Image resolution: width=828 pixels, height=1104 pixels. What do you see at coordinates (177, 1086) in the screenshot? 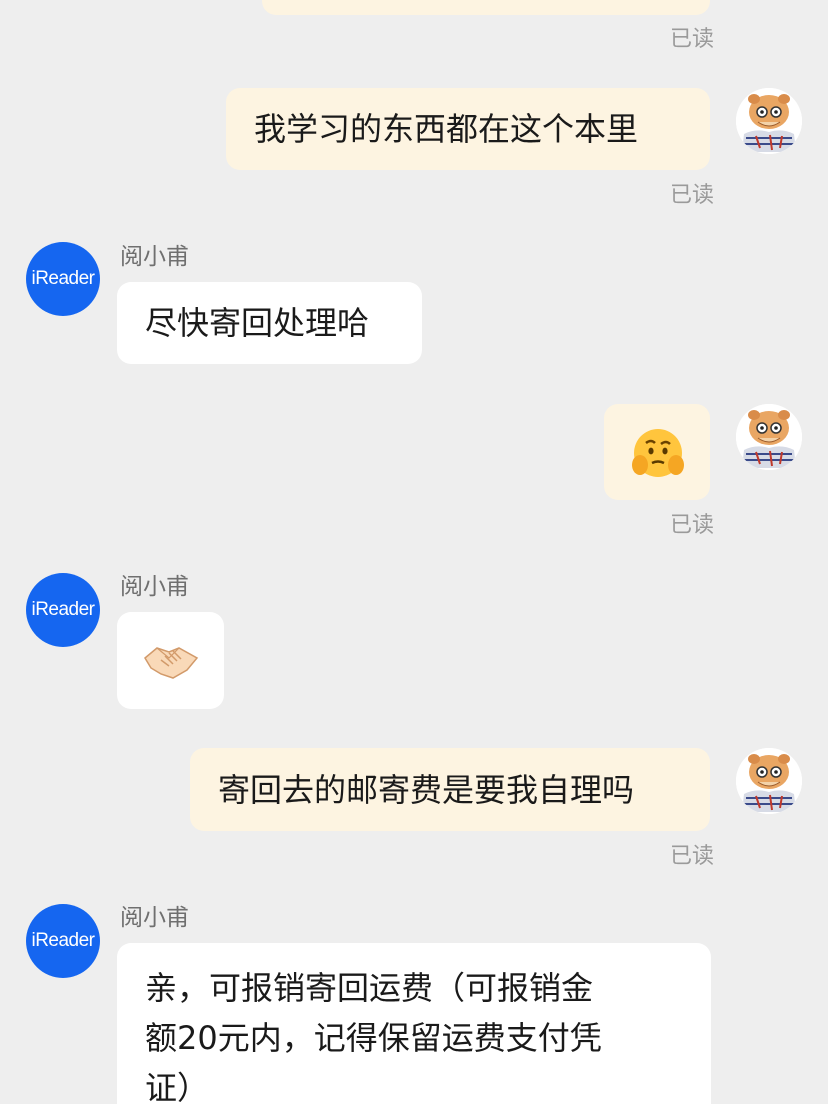
I see `message-text-line: 证）` at bounding box center [177, 1086].